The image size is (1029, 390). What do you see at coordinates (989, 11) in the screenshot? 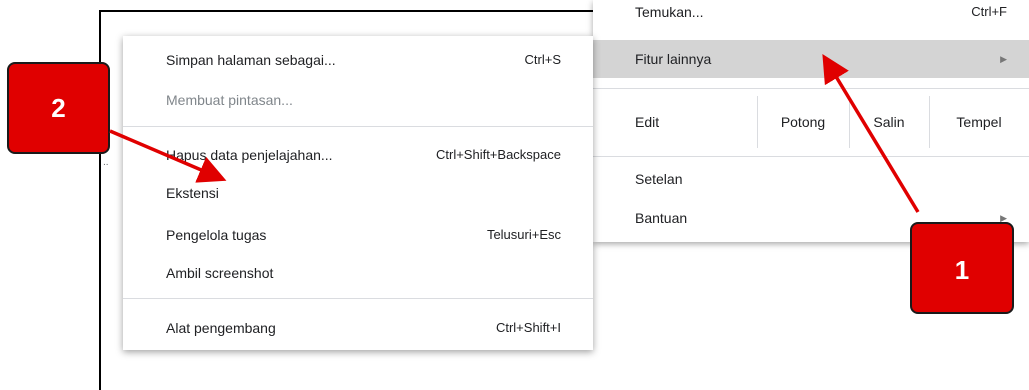
I see `menu-item-find-shortcut: Ctrl+F` at bounding box center [989, 11].